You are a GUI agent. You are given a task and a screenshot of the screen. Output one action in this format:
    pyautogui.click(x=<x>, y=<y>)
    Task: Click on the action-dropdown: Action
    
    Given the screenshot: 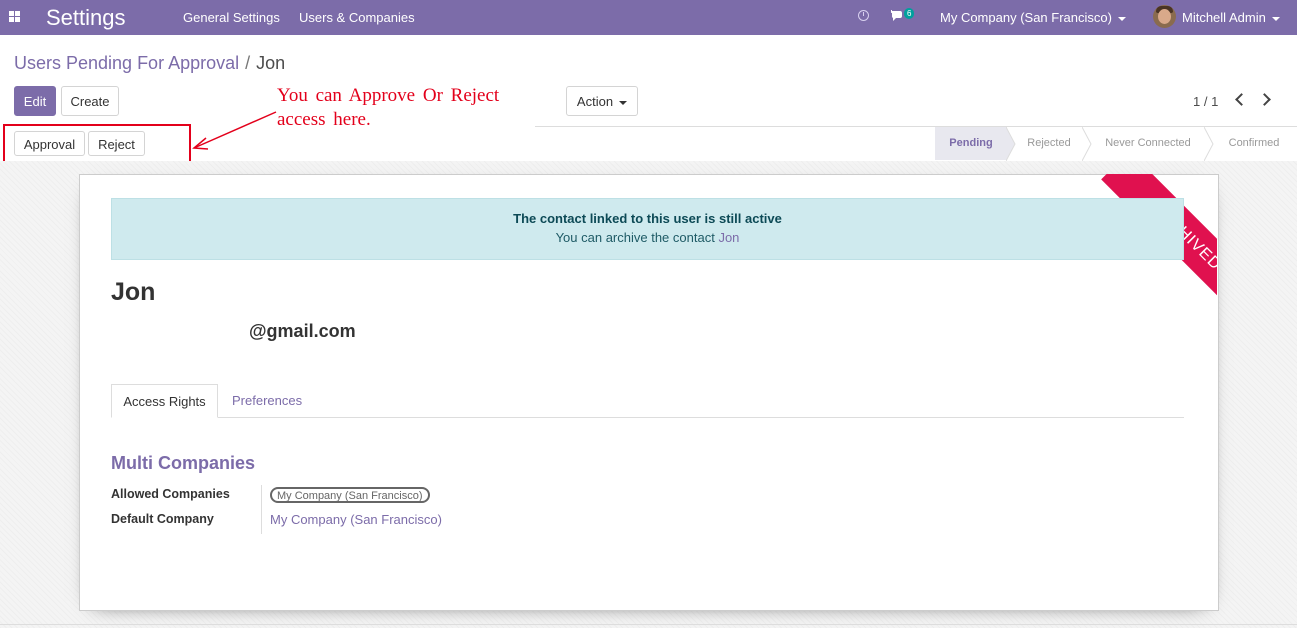 What is the action you would take?
    pyautogui.click(x=602, y=101)
    